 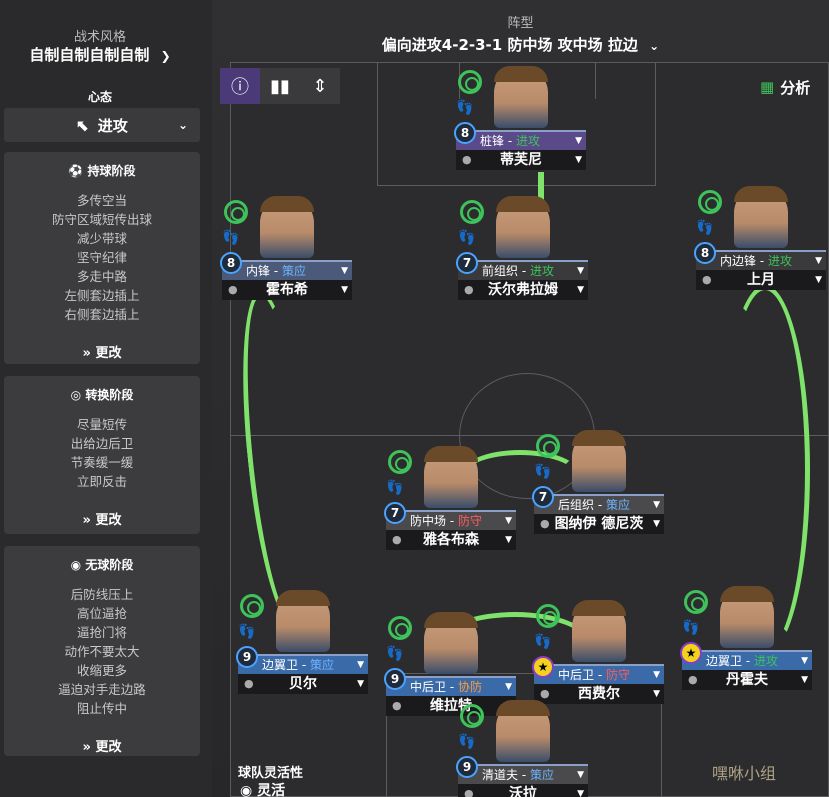 I want to click on six-yard-line, so click(x=595, y=81).